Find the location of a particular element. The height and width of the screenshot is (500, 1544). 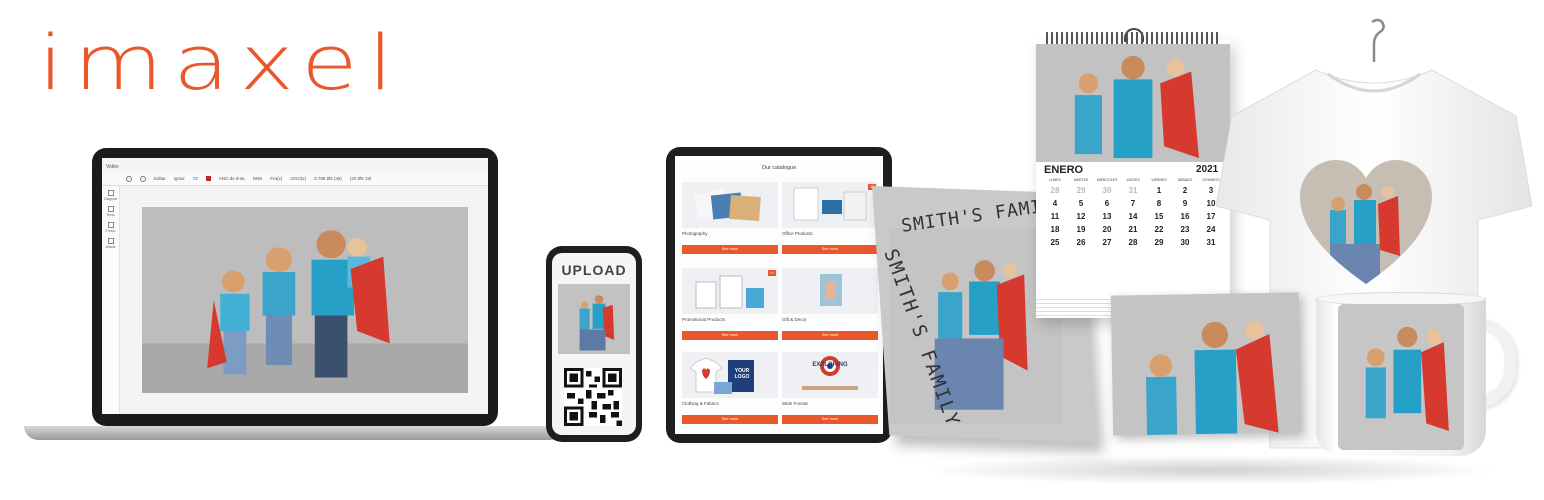

calendar-binding is located at coordinates (1133, 38).